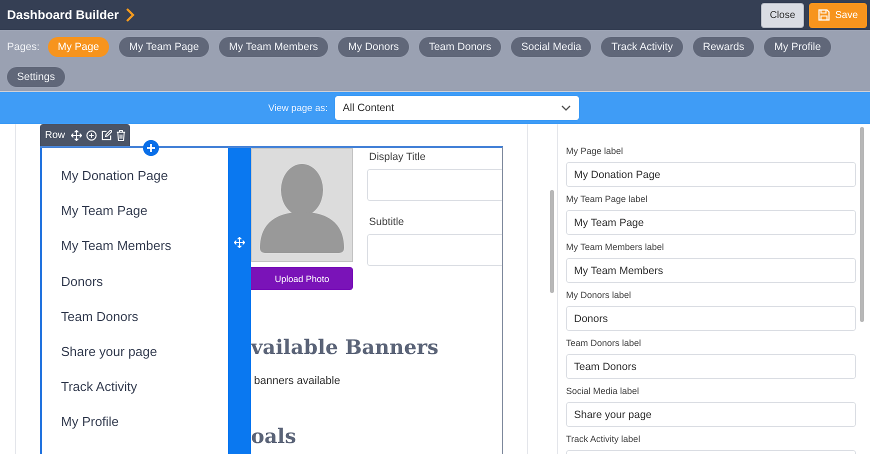  What do you see at coordinates (92, 135) in the screenshot?
I see `add-circle-icon` at bounding box center [92, 135].